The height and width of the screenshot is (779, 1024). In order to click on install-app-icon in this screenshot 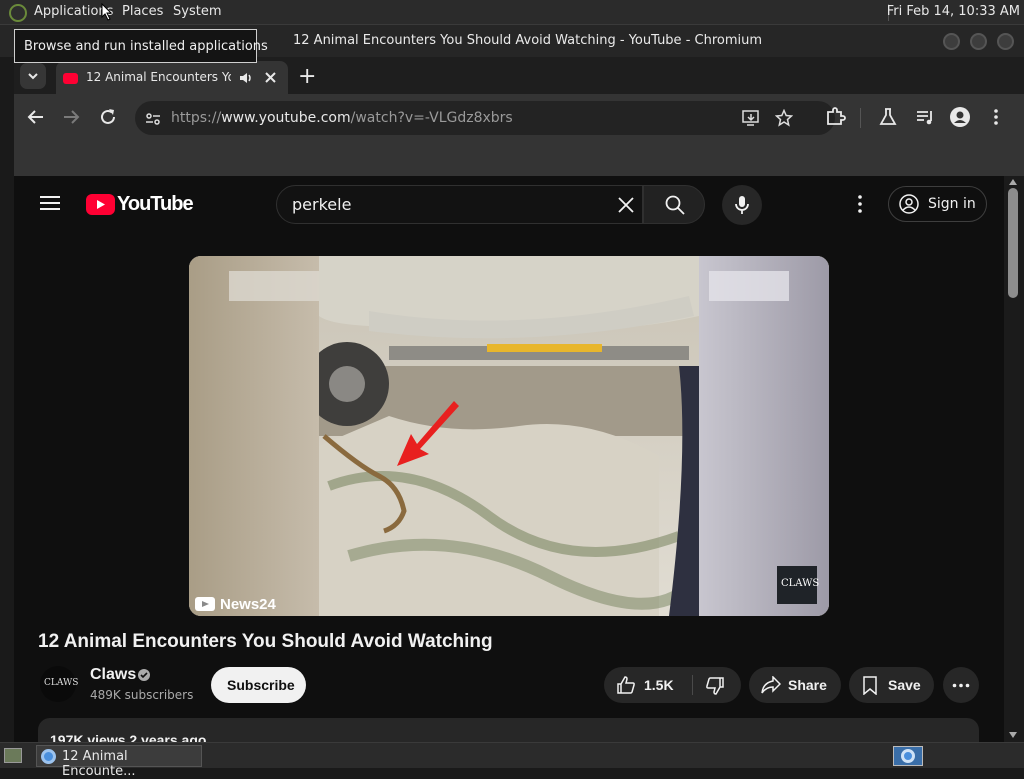, I will do `click(751, 118)`.